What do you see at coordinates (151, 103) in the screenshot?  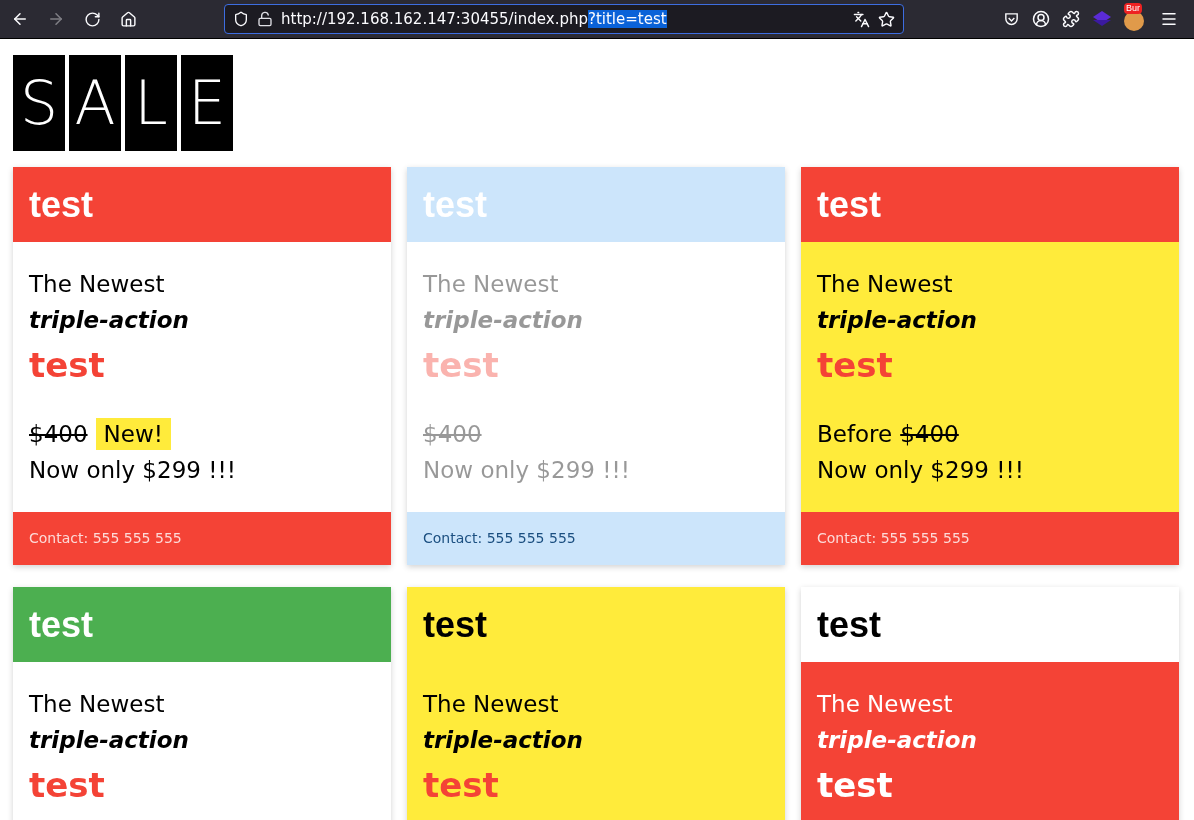 I see `logo-letter: L` at bounding box center [151, 103].